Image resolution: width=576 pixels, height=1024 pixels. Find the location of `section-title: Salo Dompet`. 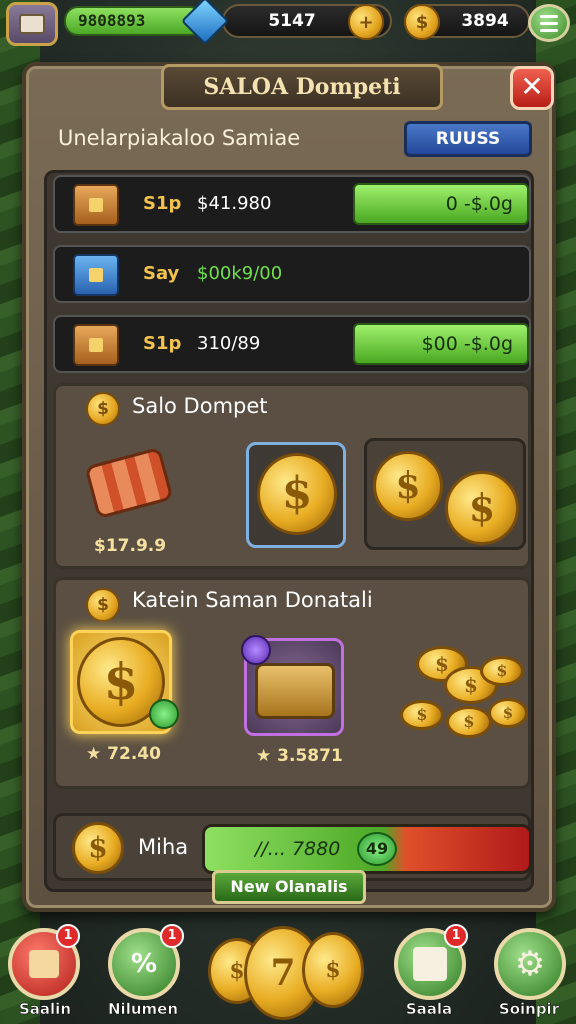

section-title: Salo Dompet is located at coordinates (200, 406).